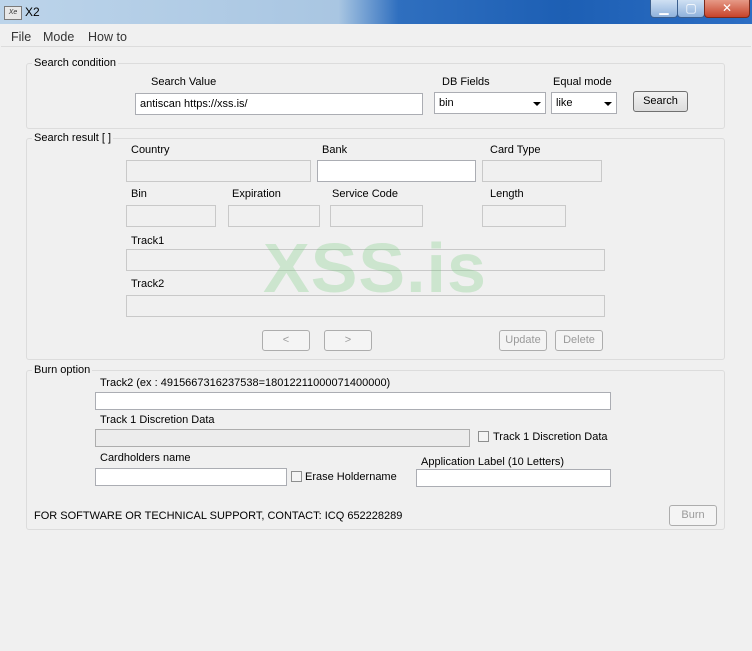 The width and height of the screenshot is (752, 651). I want to click on menu-how-to: How to, so click(107, 37).